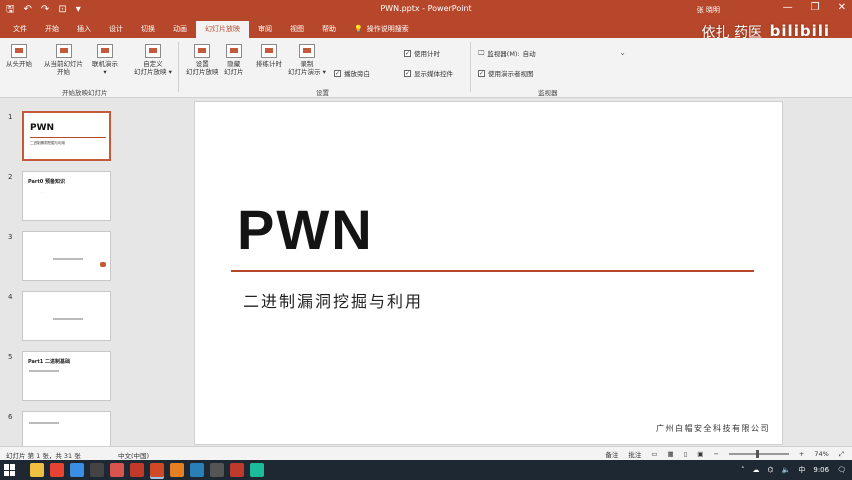 This screenshot has width=852, height=480. I want to click on hide-slide-icon, so click(233, 51).